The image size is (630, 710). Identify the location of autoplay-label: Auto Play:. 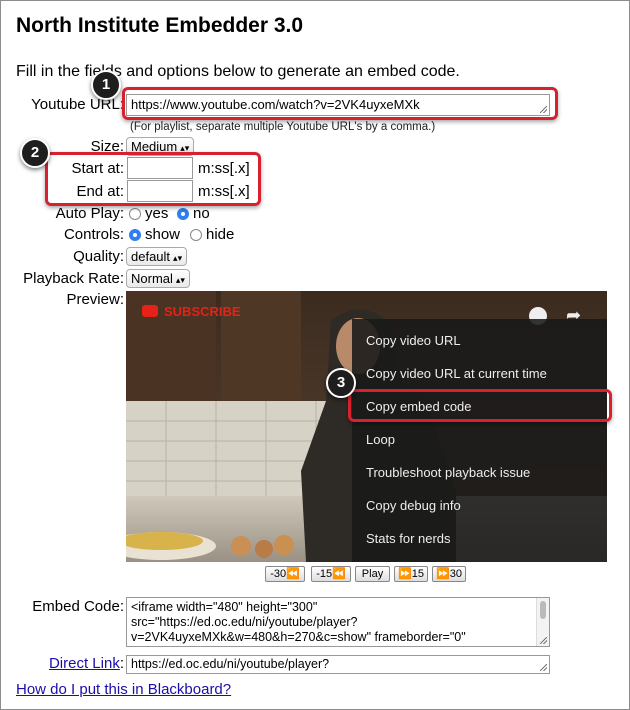
(89, 213).